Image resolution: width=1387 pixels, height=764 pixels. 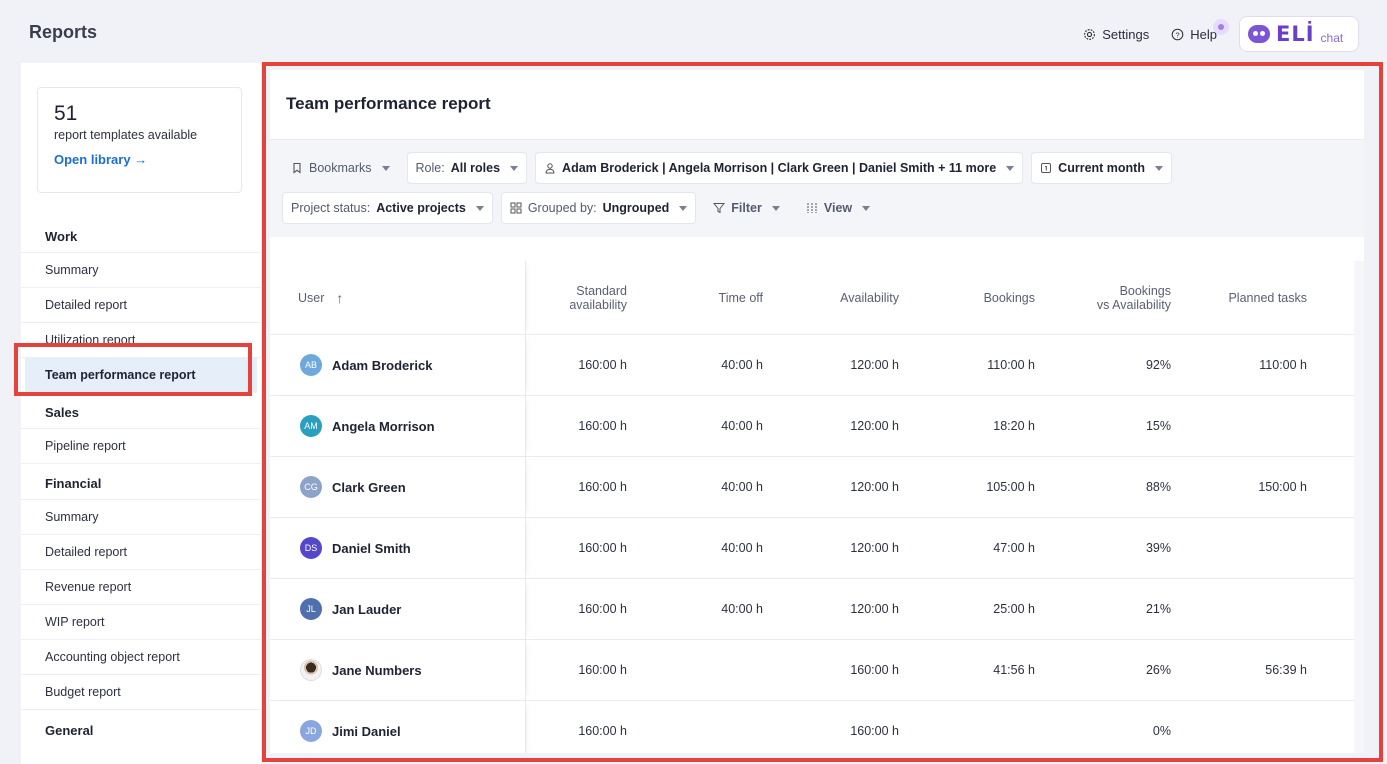 I want to click on settings-link: Settings, so click(x=1116, y=34).